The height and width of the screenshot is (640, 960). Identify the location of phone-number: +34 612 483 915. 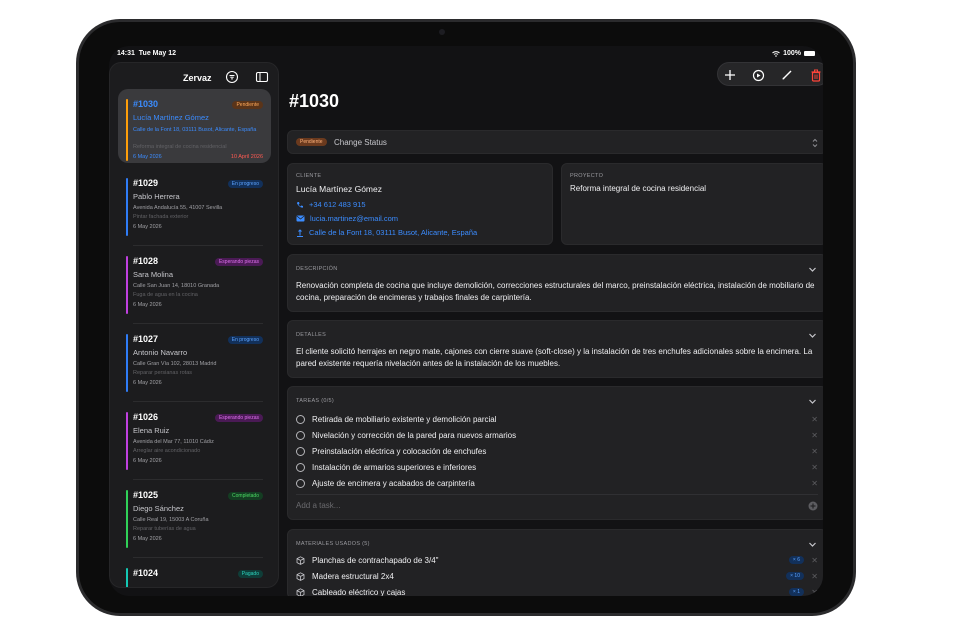
(337, 204).